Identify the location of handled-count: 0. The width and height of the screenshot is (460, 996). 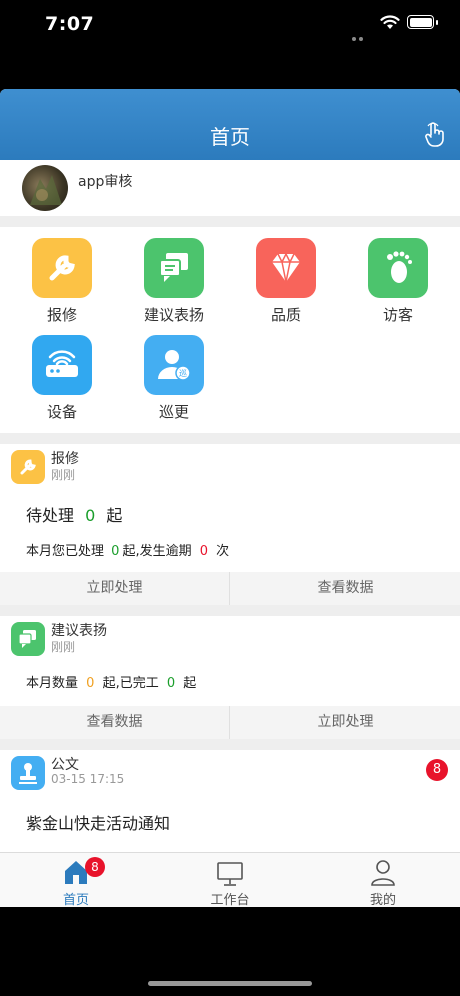
(115, 551).